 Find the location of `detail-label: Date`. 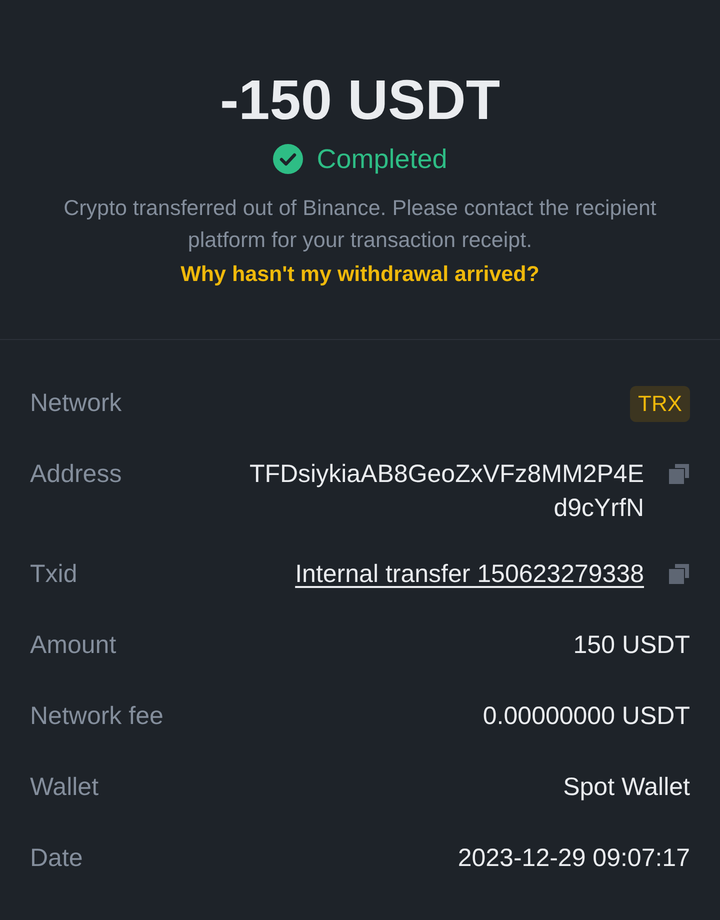

detail-label: Date is located at coordinates (56, 858).